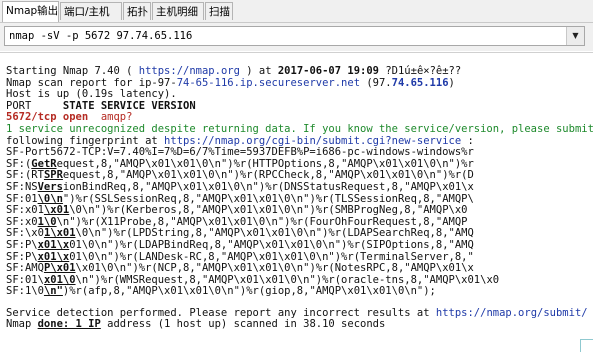 The width and height of the screenshot is (593, 352). What do you see at coordinates (189, 71) in the screenshot?
I see `nmap-link: https://nmap.org` at bounding box center [189, 71].